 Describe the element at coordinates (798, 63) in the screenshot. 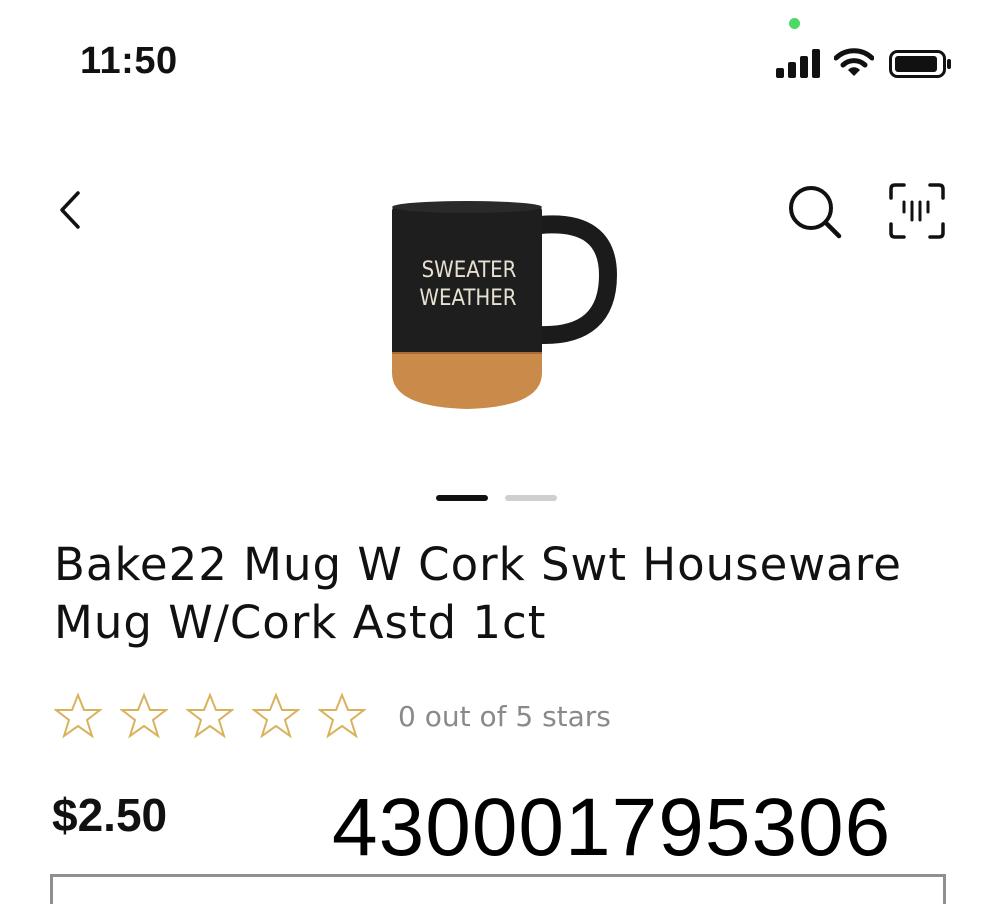

I see `signal-icon` at that location.